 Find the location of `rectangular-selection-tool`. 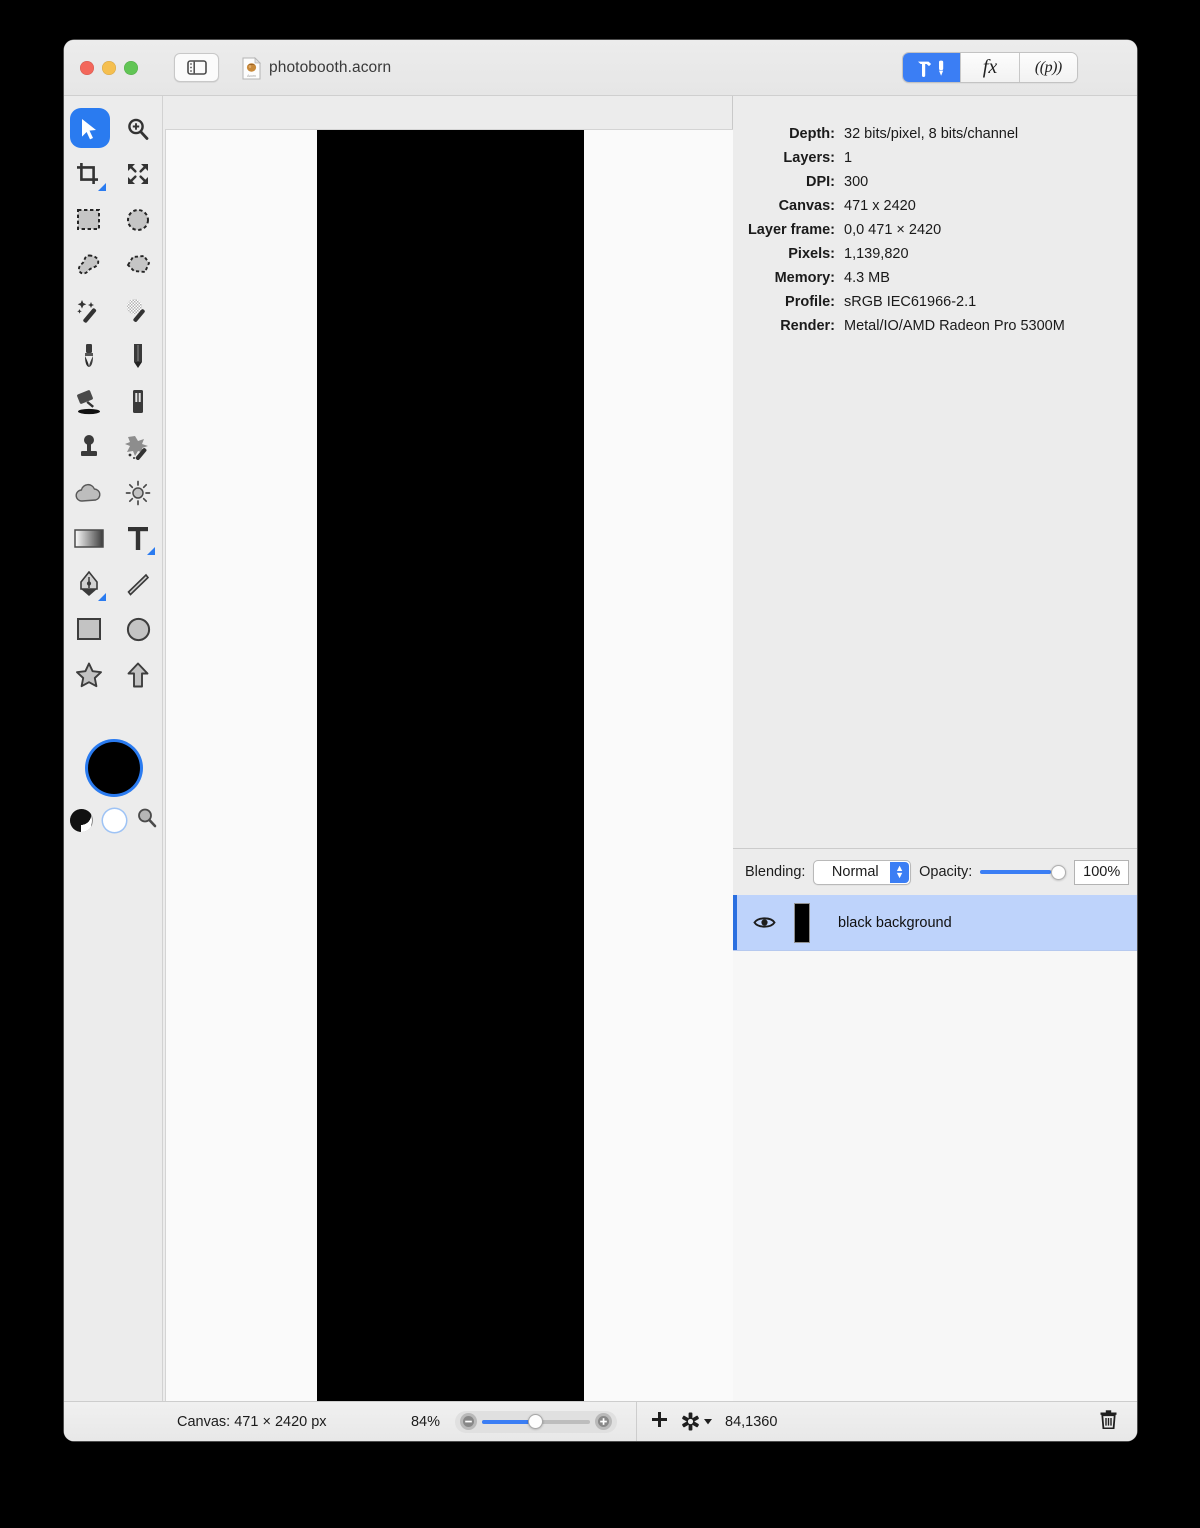

rectangular-selection-tool is located at coordinates (89, 220).